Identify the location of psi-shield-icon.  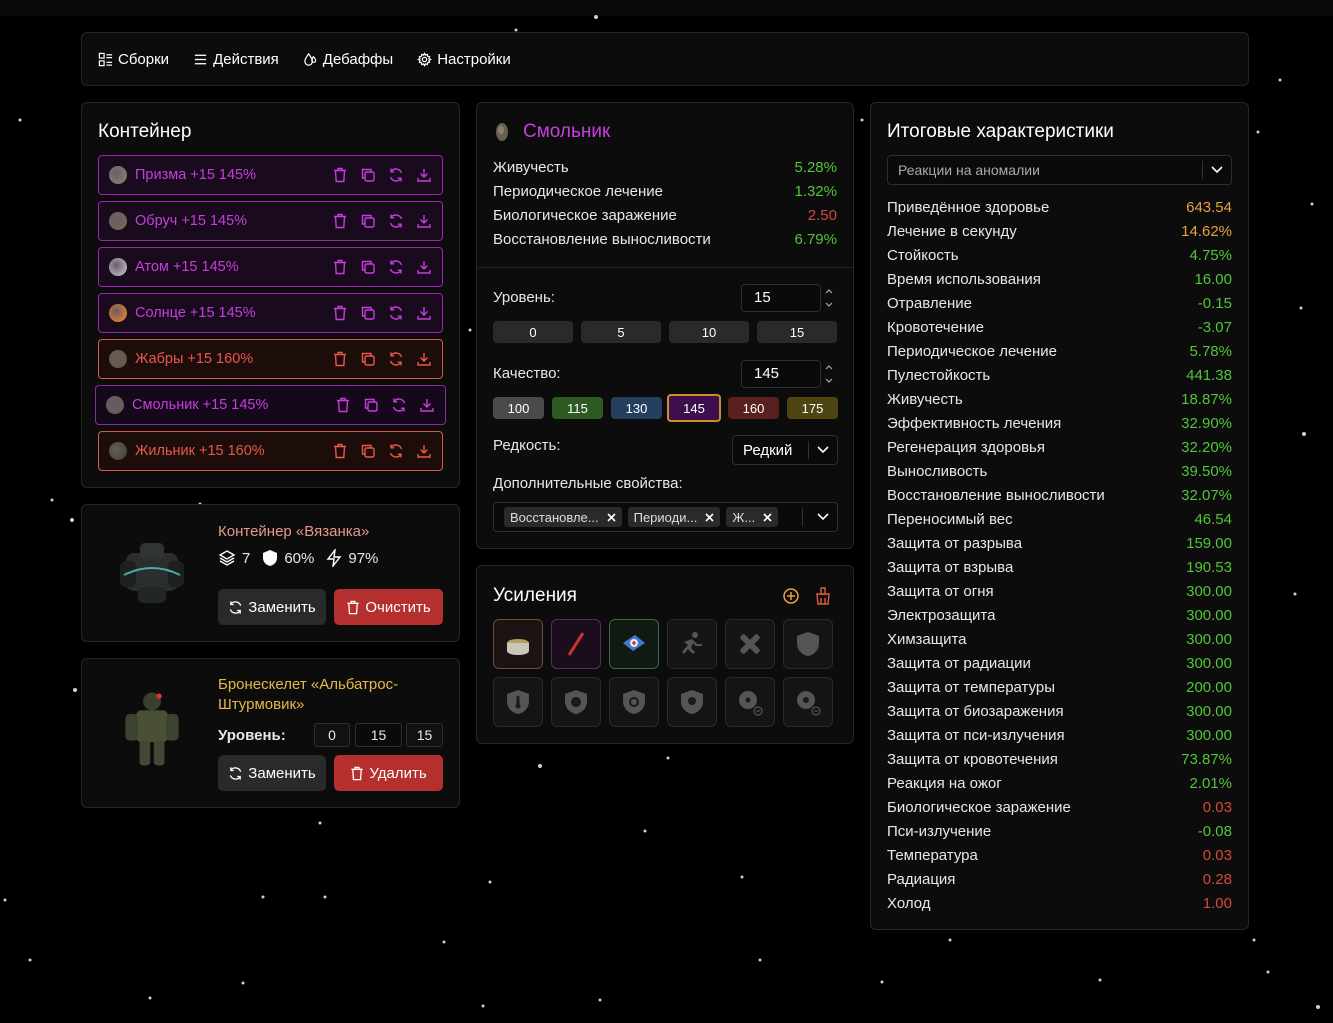
(692, 702).